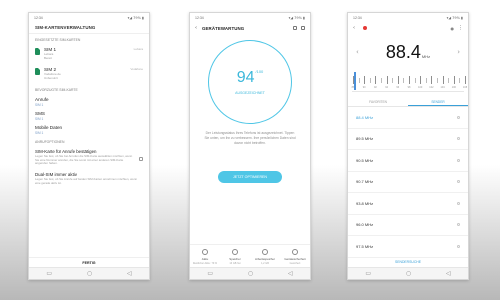 The height and width of the screenshot is (300, 500). What do you see at coordinates (378, 102) in the screenshot?
I see `tab-favorites: FAVORITEN` at bounding box center [378, 102].